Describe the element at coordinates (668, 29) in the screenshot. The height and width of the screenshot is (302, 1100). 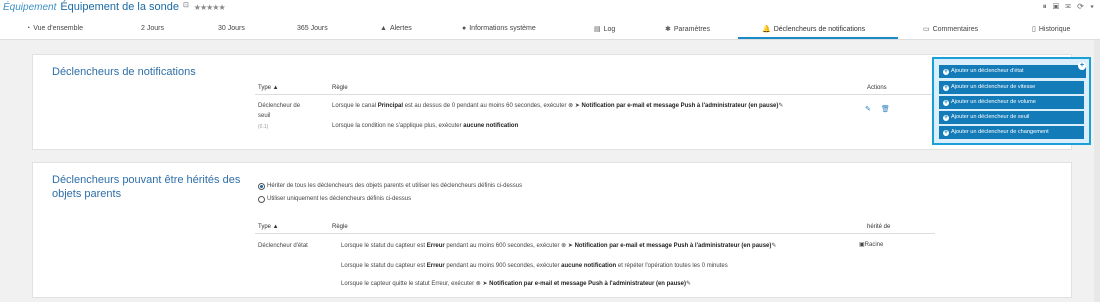
I see `gear-icon: ✱` at that location.